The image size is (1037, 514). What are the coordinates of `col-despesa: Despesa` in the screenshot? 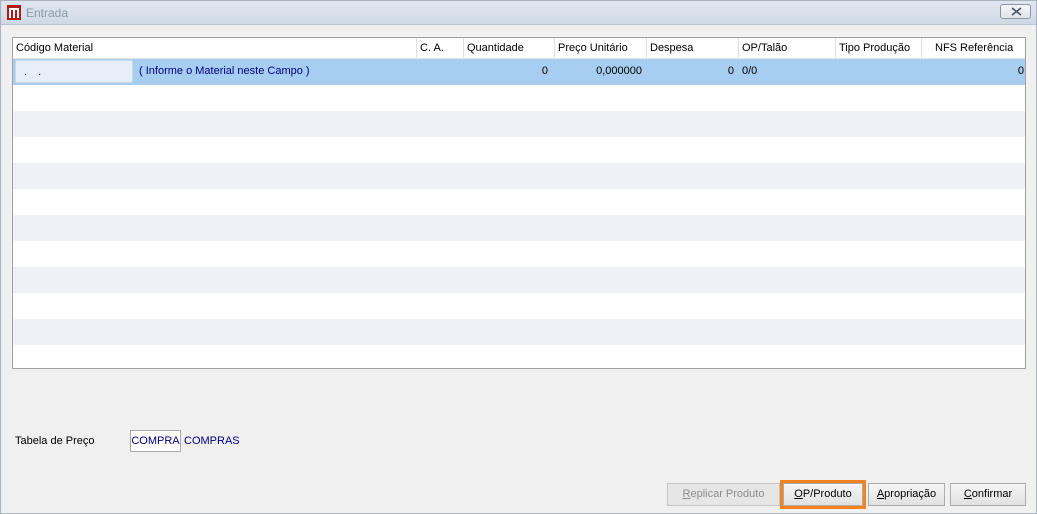 It's located at (693, 48).